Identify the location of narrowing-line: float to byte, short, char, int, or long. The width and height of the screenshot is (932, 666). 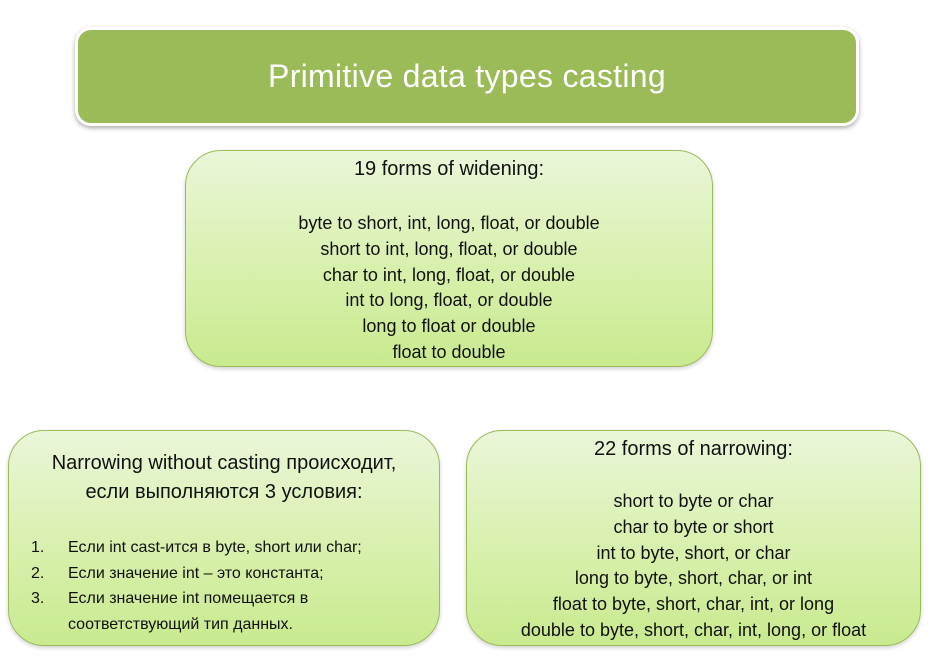
(693, 604).